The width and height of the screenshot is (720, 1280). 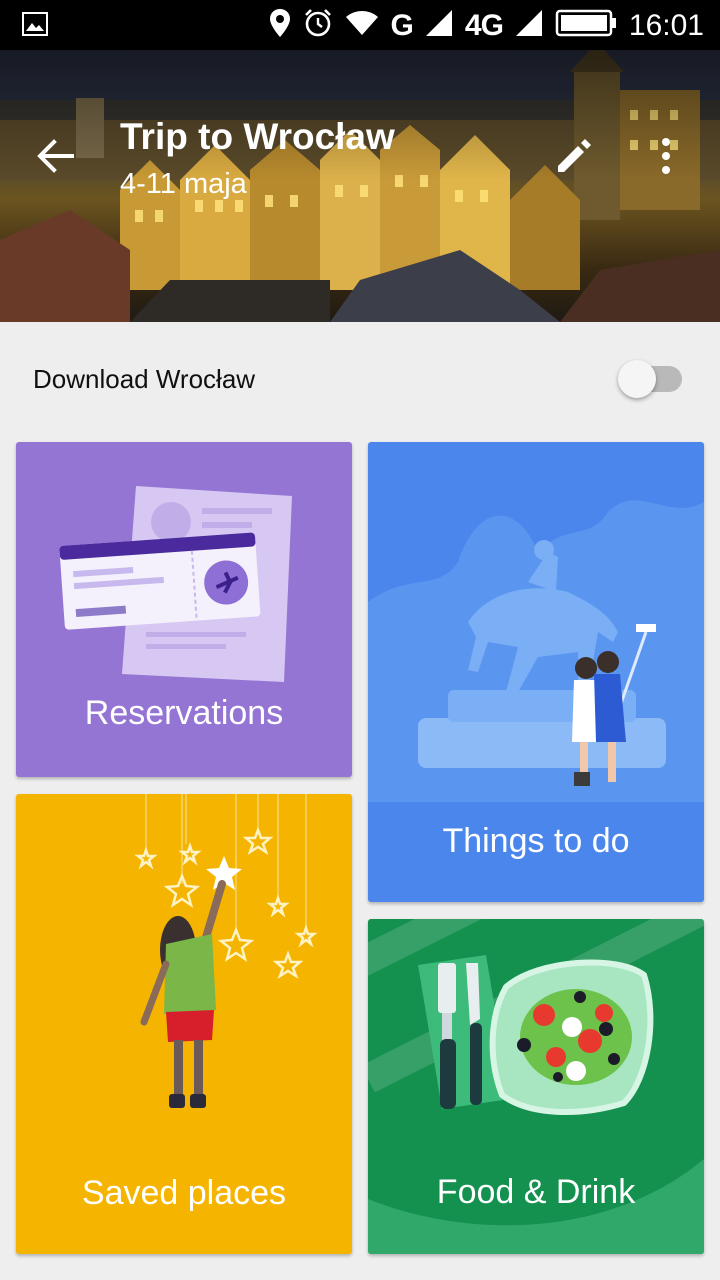 What do you see at coordinates (280, 25) in the screenshot?
I see `location-icon` at bounding box center [280, 25].